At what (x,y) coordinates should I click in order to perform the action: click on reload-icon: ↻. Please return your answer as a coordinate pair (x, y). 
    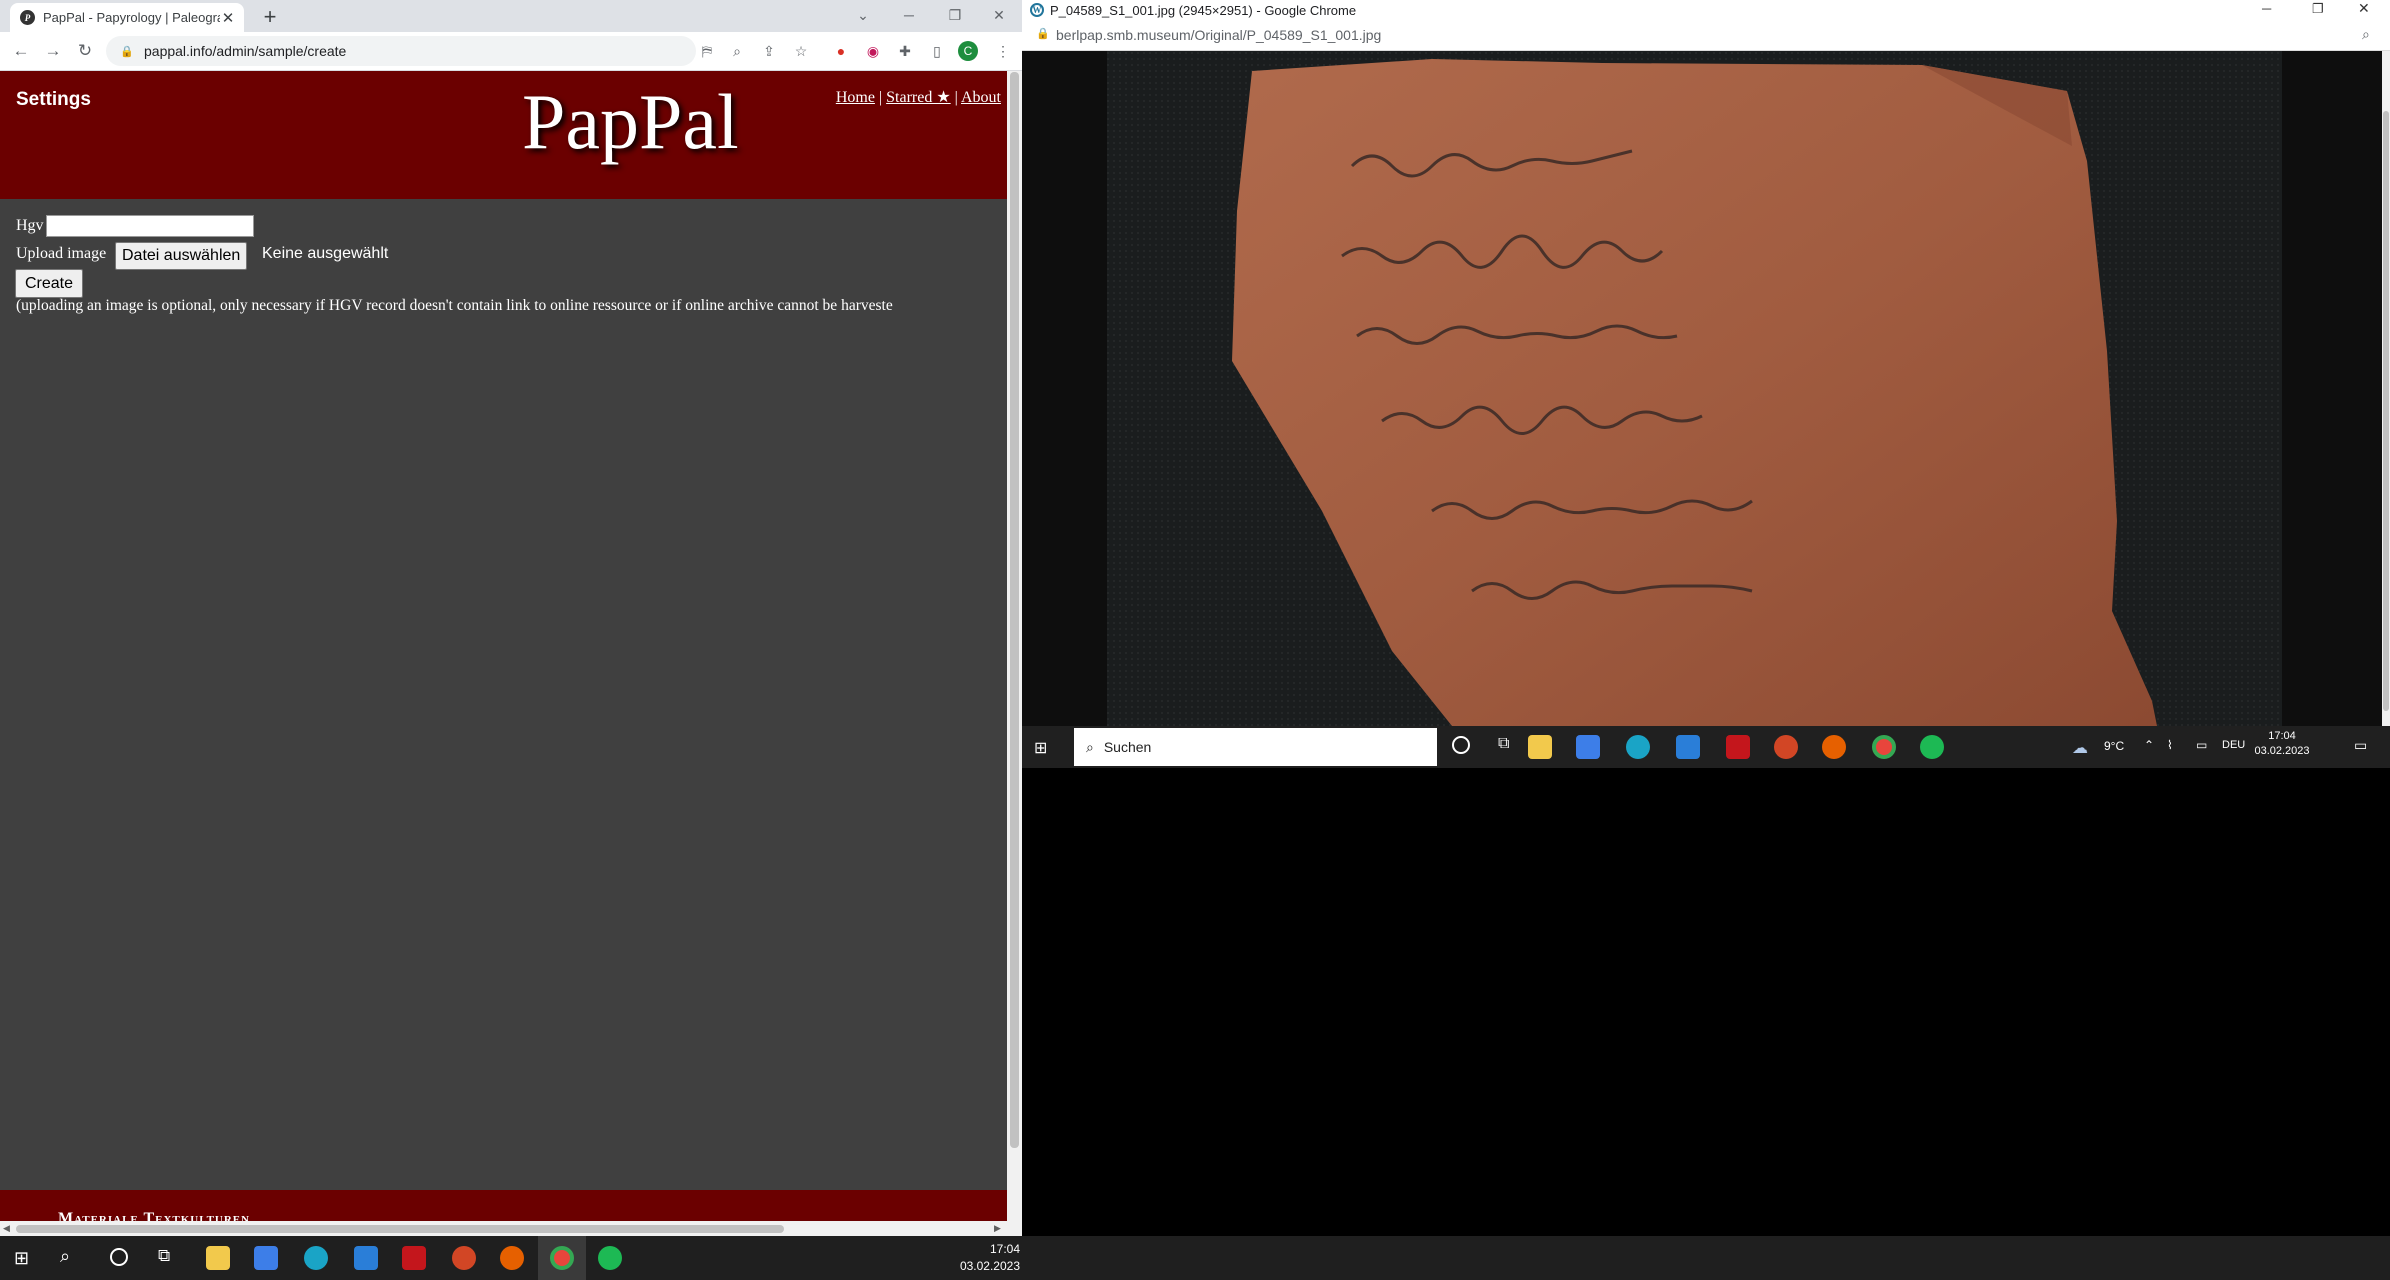
    Looking at the image, I should click on (85, 51).